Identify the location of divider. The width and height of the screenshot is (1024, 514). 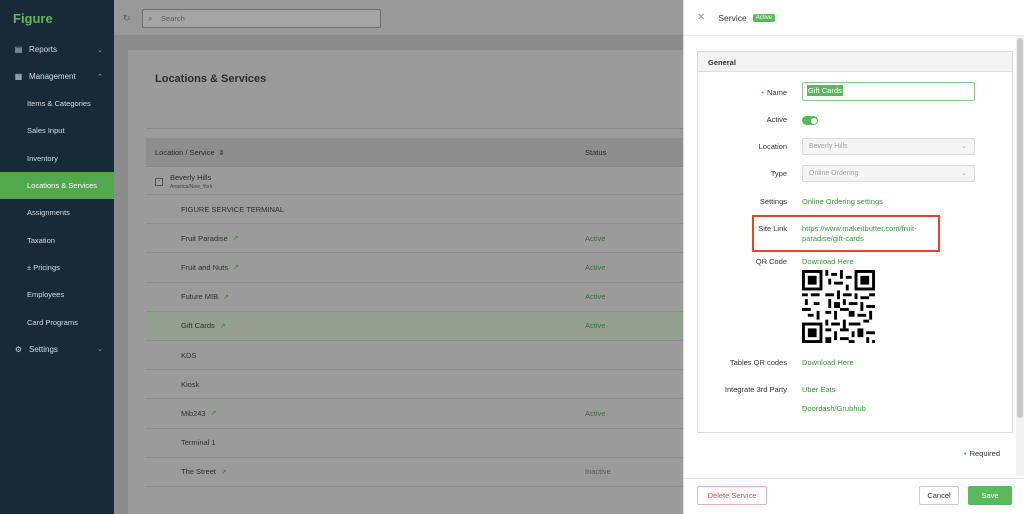
(414, 128).